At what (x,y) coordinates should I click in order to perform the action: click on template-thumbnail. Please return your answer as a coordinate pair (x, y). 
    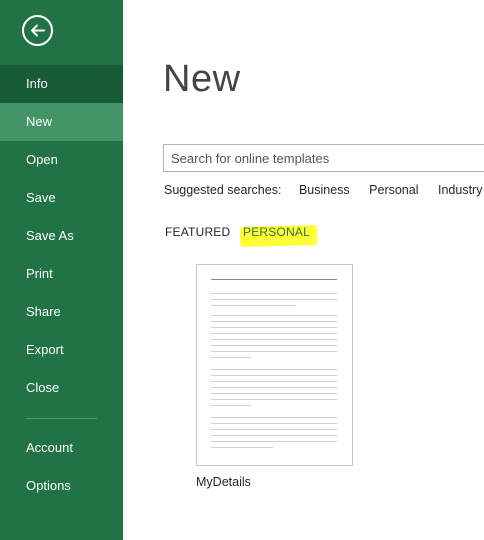
    Looking at the image, I should click on (274, 365).